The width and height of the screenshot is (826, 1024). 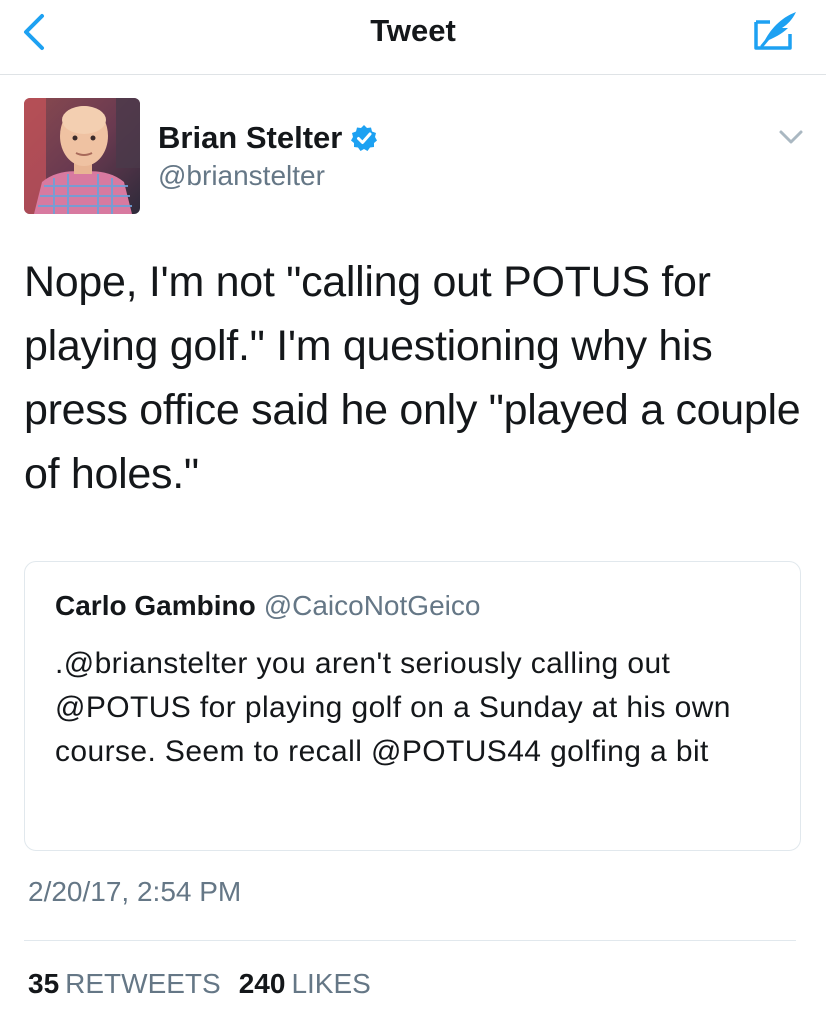 I want to click on tweet-stats: 35 RETWEETS 240 LIKES, so click(x=208, y=984).